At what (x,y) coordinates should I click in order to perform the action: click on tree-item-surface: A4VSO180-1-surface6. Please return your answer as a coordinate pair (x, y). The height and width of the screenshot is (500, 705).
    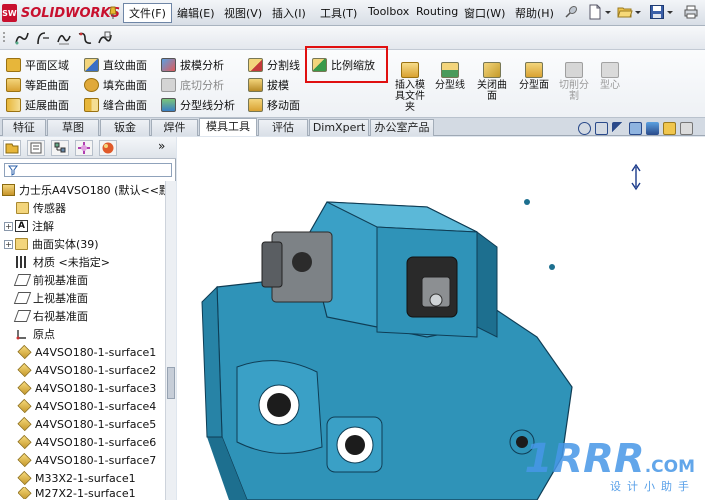
    Looking at the image, I should click on (86, 442).